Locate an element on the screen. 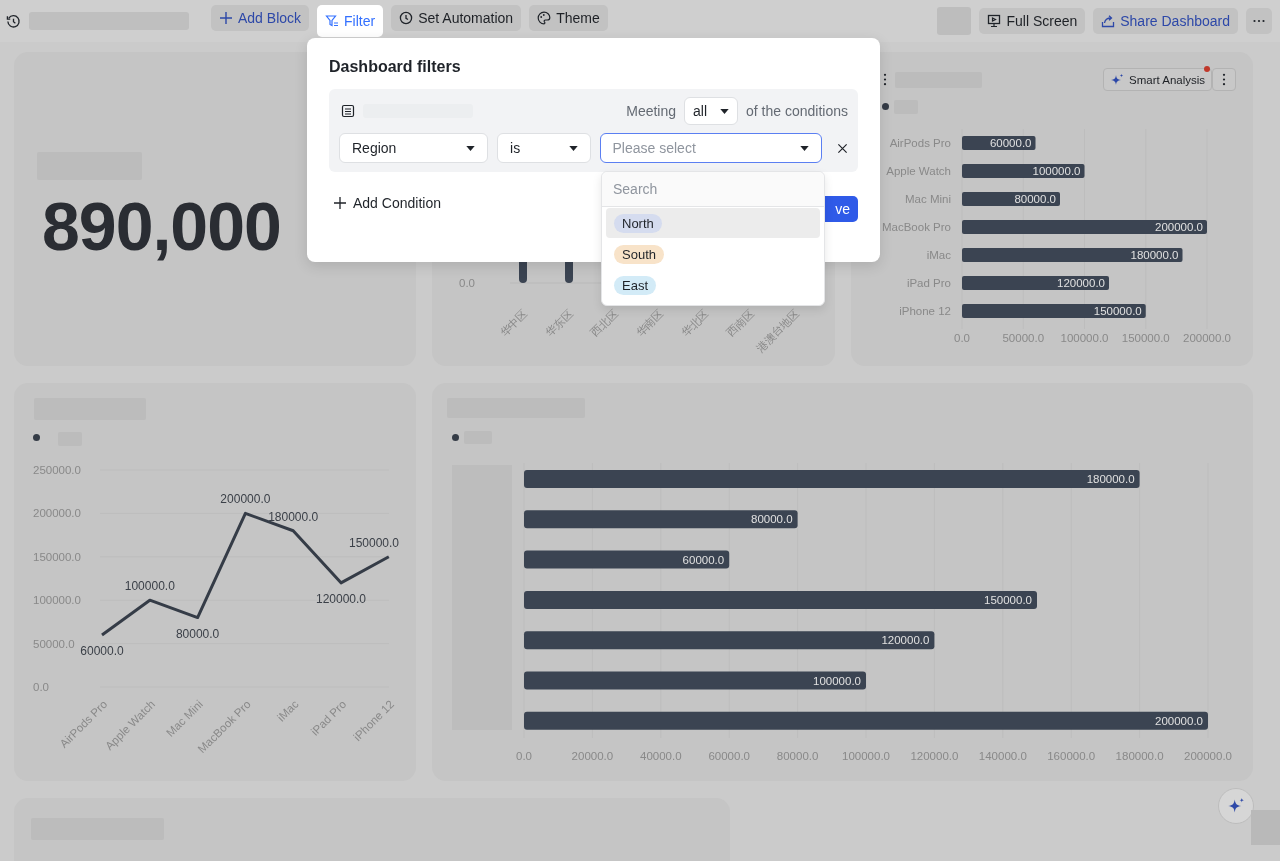 The height and width of the screenshot is (861, 1280). dialog-title: Dashboard filters is located at coordinates (395, 67).